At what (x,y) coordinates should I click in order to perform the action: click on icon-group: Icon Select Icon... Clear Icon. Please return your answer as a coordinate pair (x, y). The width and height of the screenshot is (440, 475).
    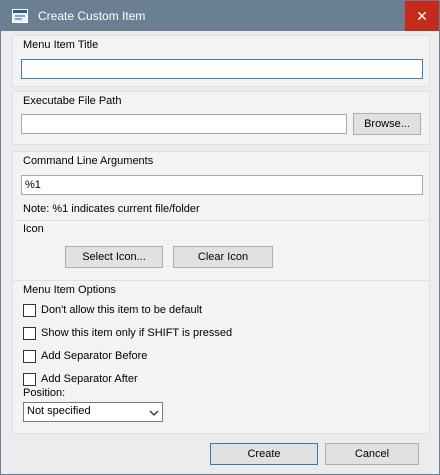
    Looking at the image, I should click on (221, 251).